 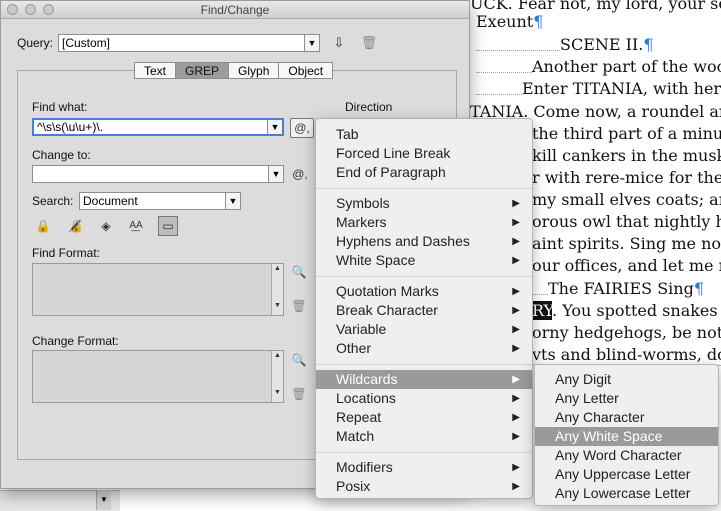 I want to click on tab-object: Object, so click(x=306, y=70).